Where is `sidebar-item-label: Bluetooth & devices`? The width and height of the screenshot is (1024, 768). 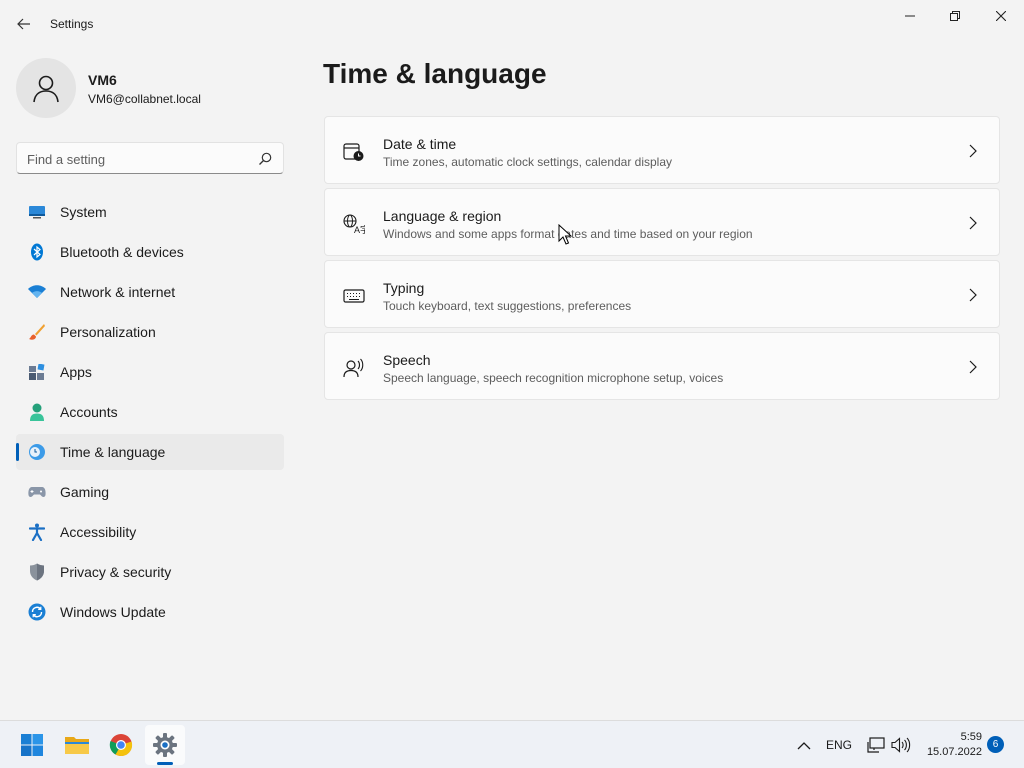
sidebar-item-label: Bluetooth & devices is located at coordinates (122, 252).